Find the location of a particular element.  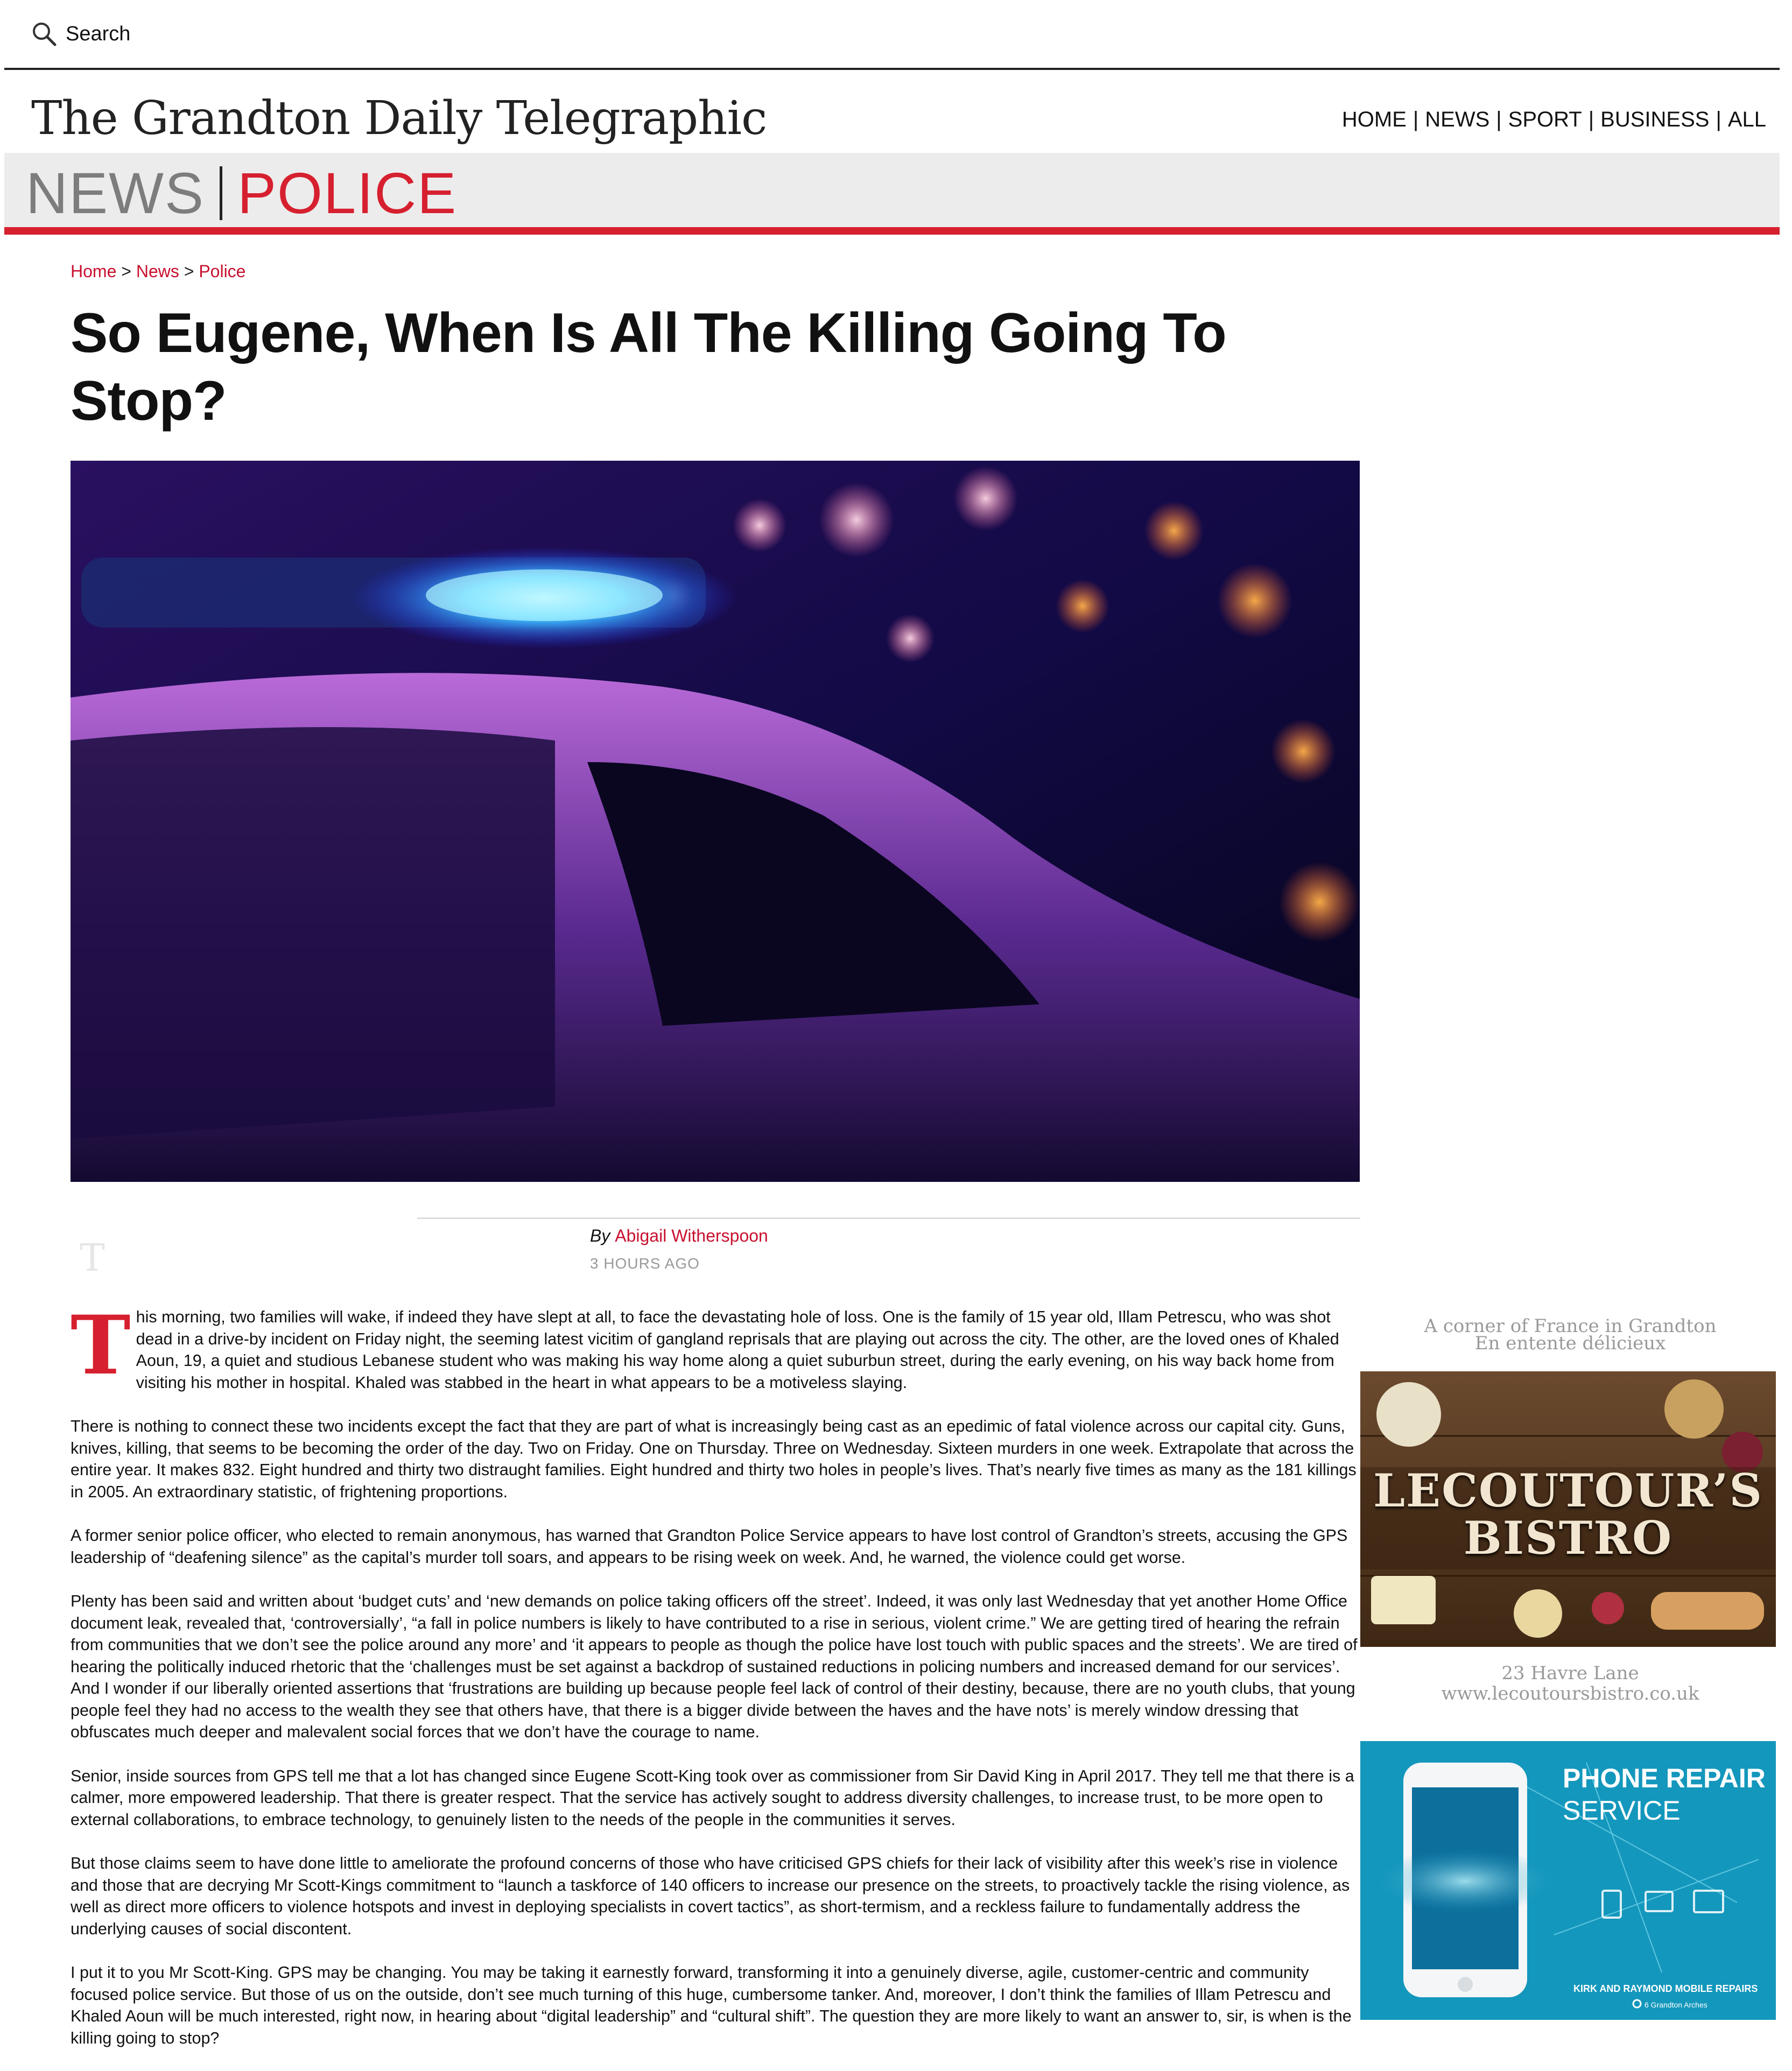

search-icon is located at coordinates (45, 34).